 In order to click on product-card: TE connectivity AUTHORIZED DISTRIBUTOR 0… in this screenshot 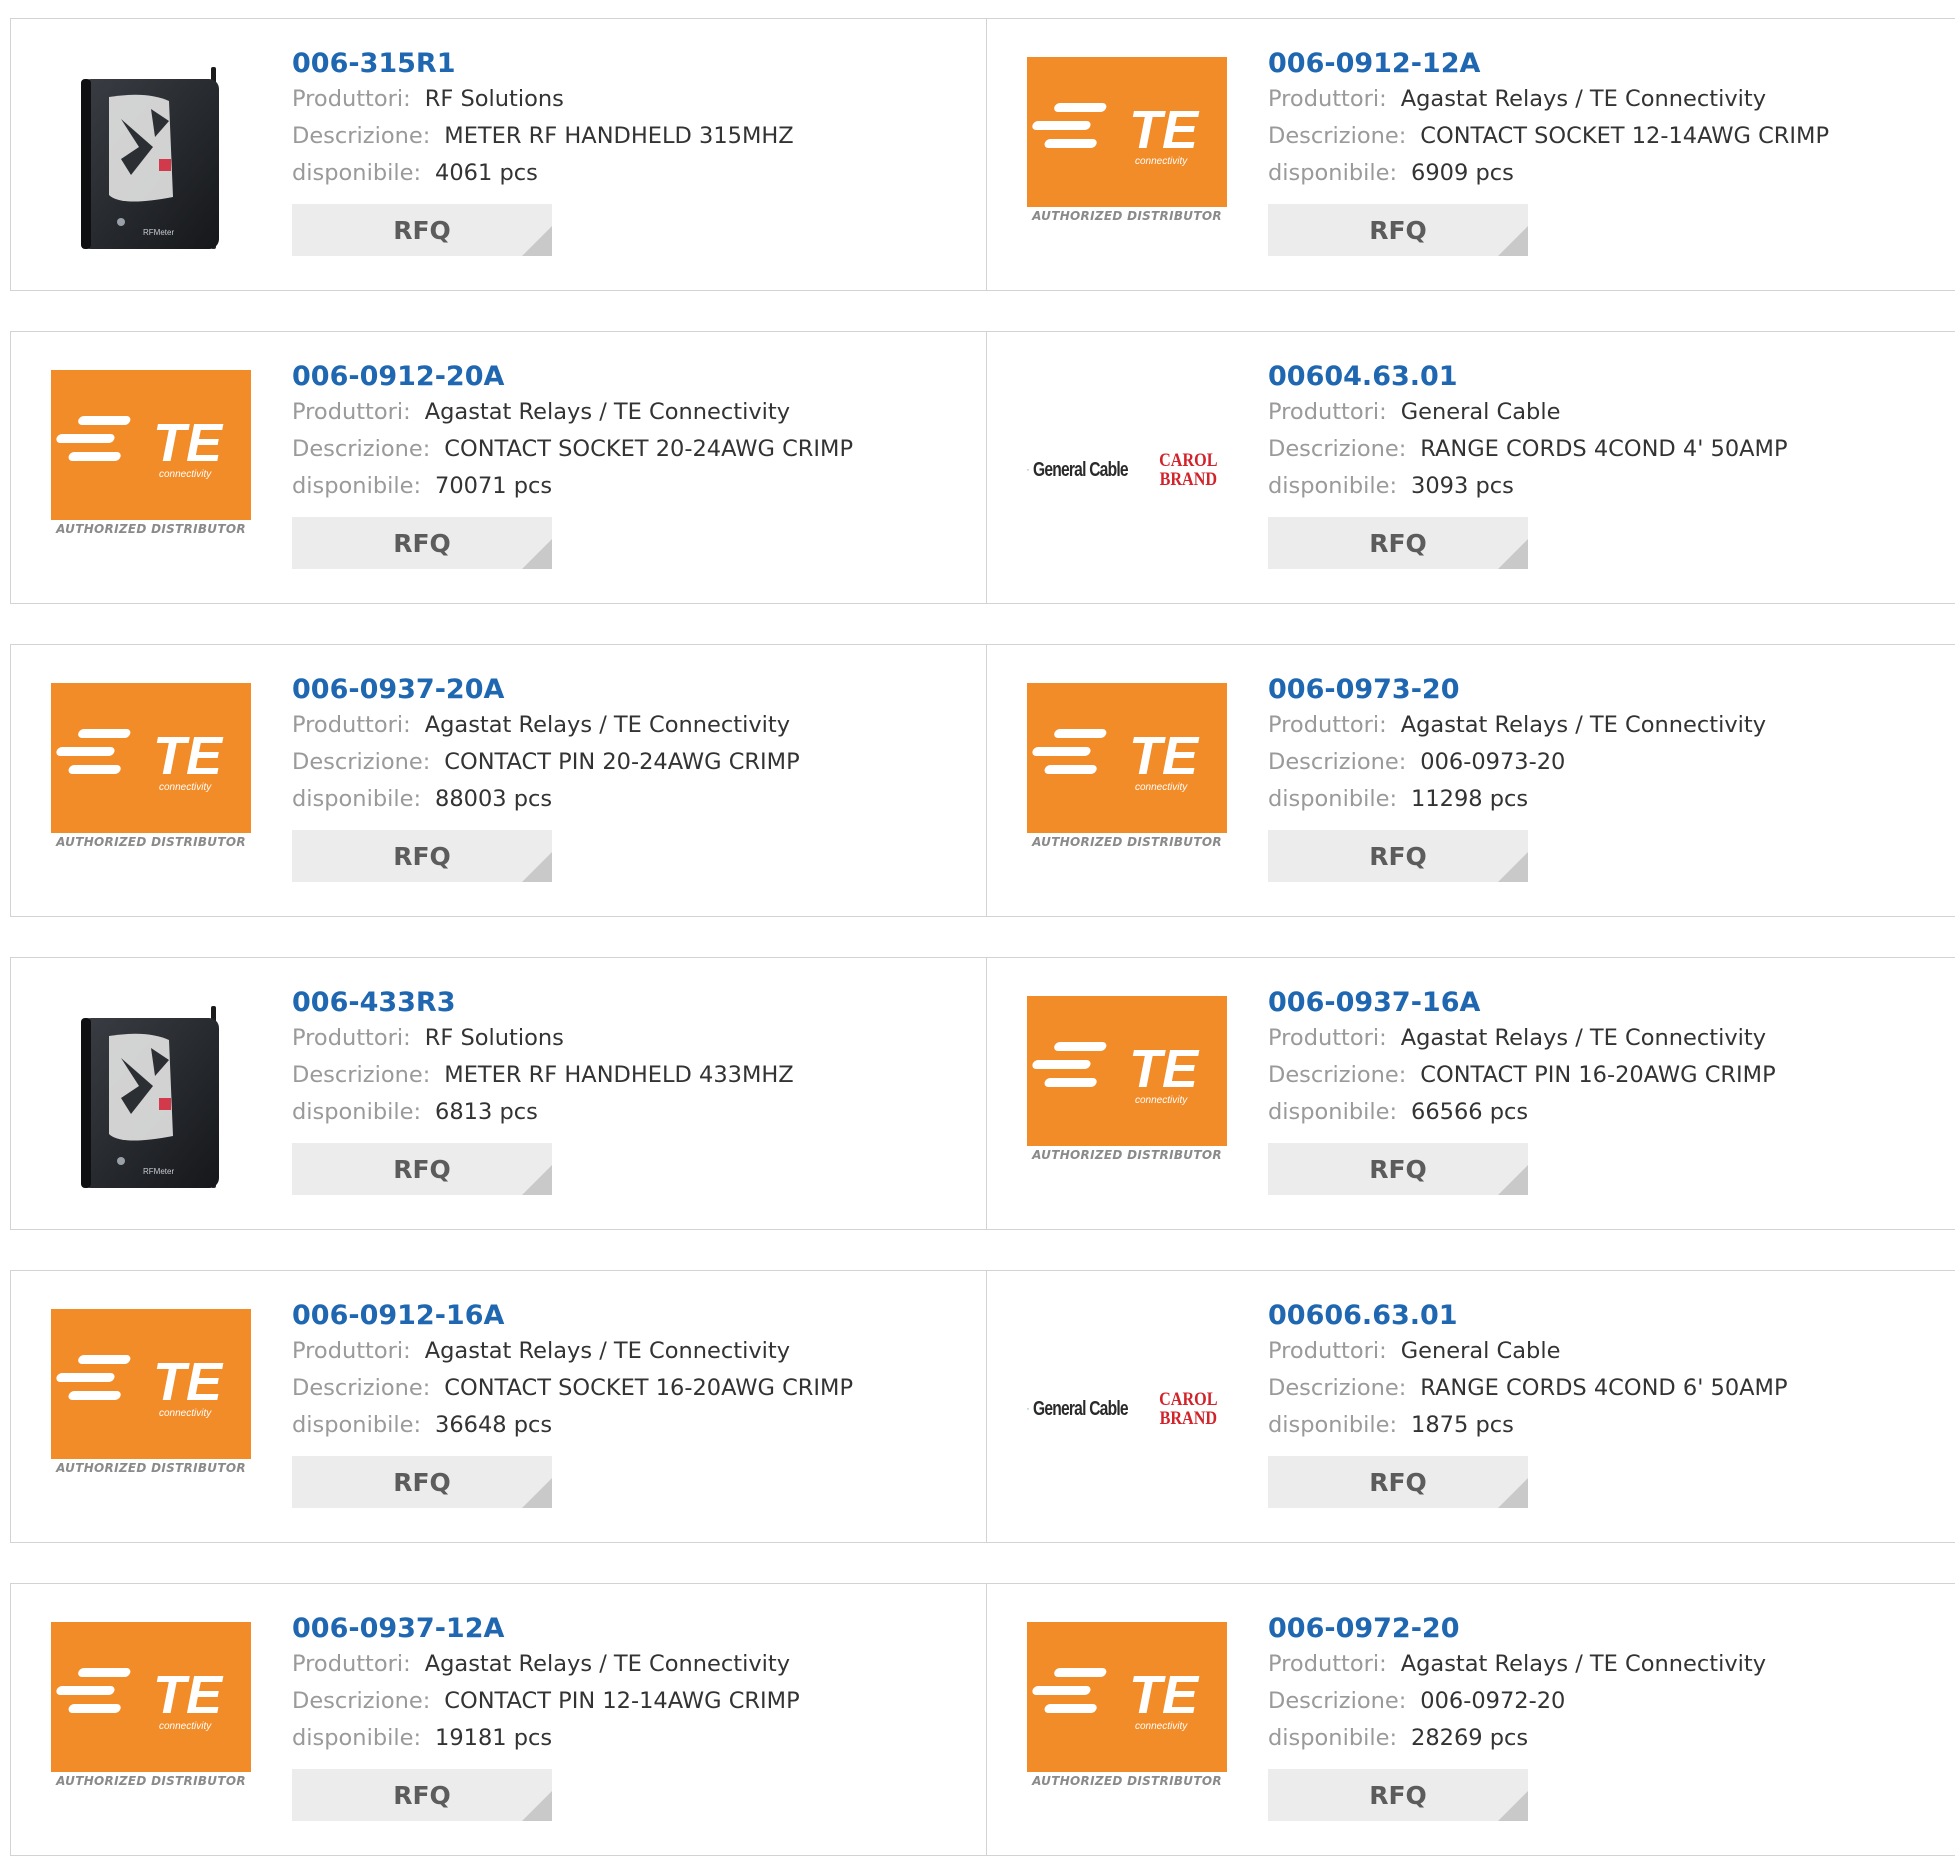, I will do `click(1471, 1093)`.